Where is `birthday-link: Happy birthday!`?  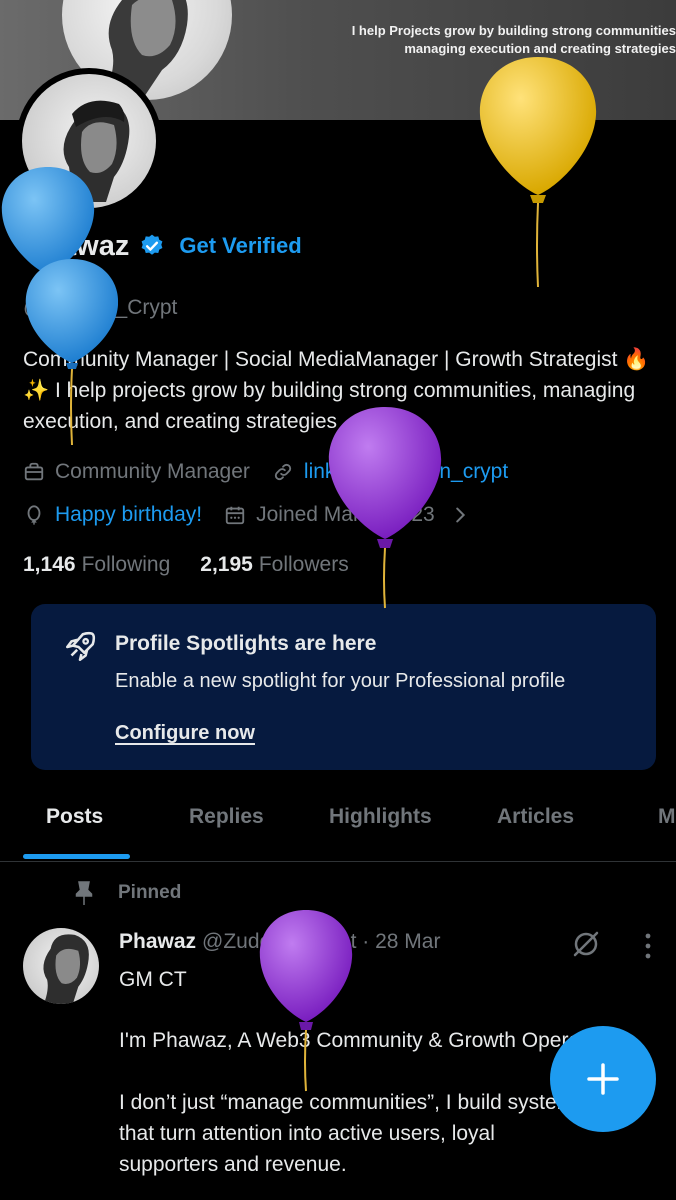 birthday-link: Happy birthday! is located at coordinates (128, 515).